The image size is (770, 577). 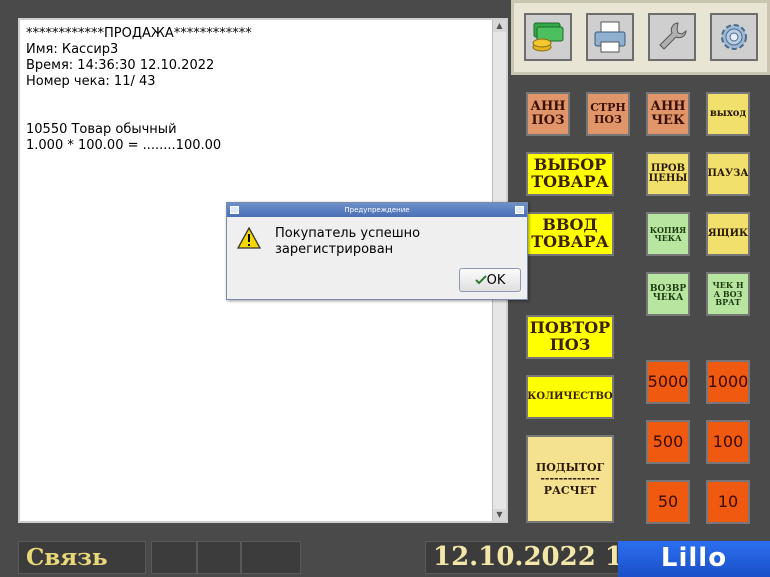 What do you see at coordinates (728, 174) in the screenshot?
I see `pause-button: ПАУЗА` at bounding box center [728, 174].